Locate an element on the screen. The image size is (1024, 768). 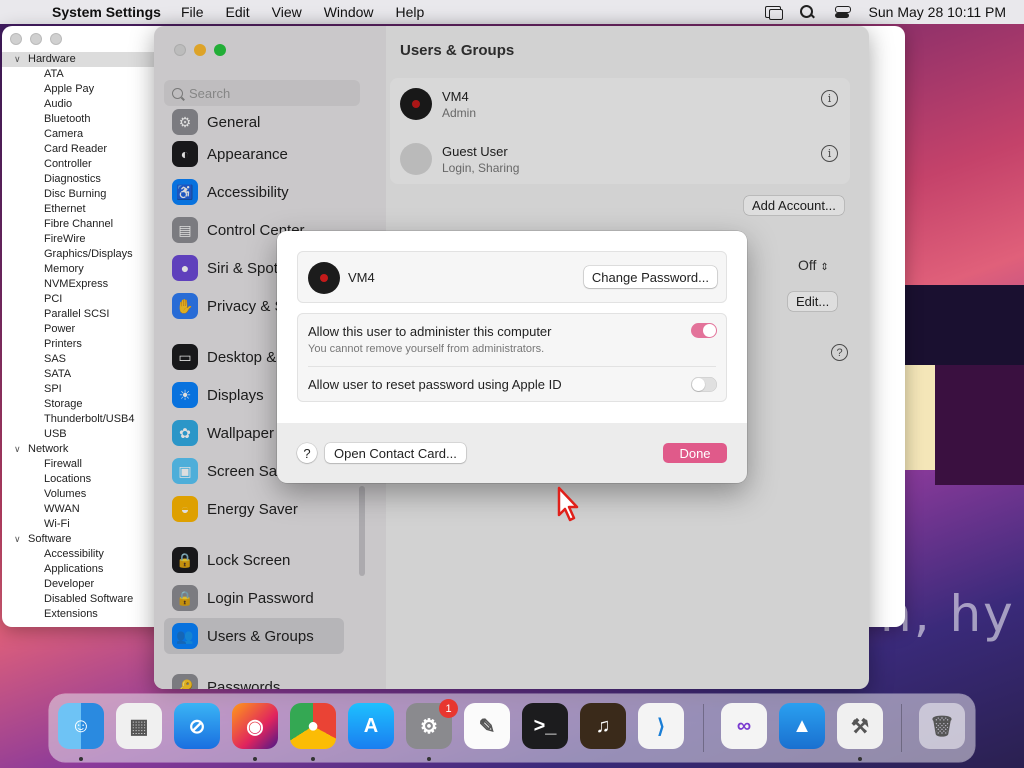
screen-mirroring-icon is located at coordinates (773, 13).